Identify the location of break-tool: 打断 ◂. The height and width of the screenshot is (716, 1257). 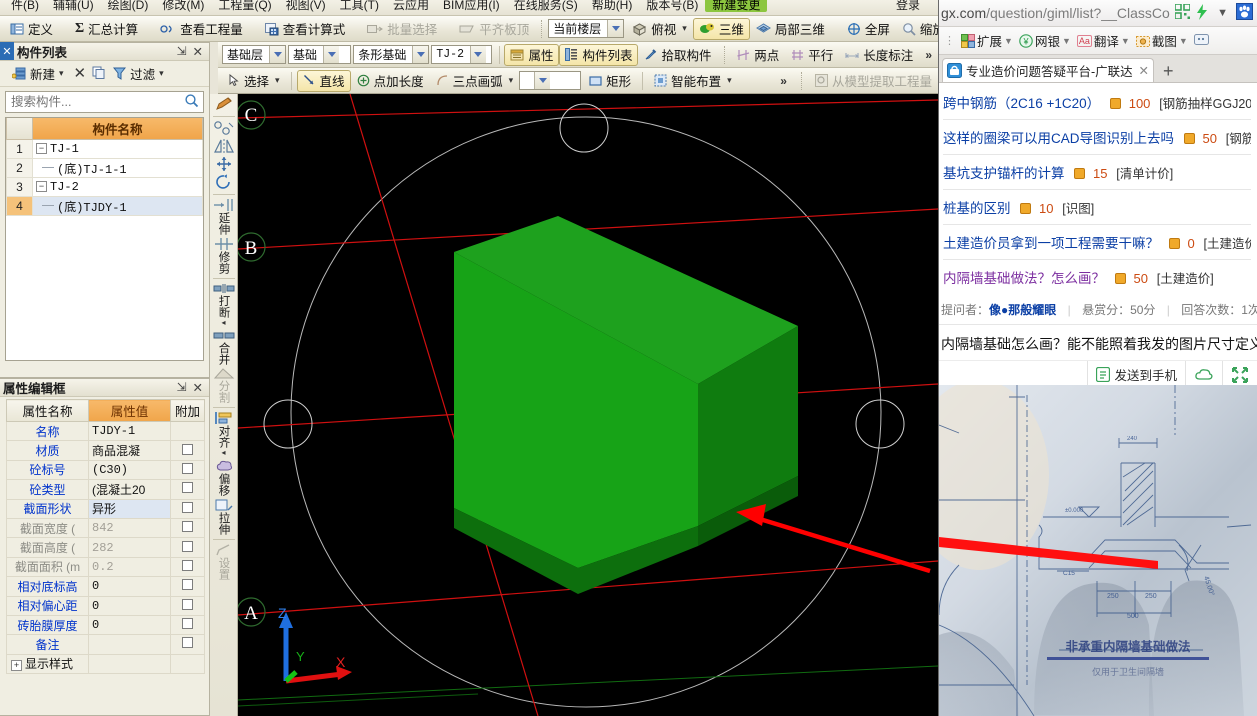
(224, 304).